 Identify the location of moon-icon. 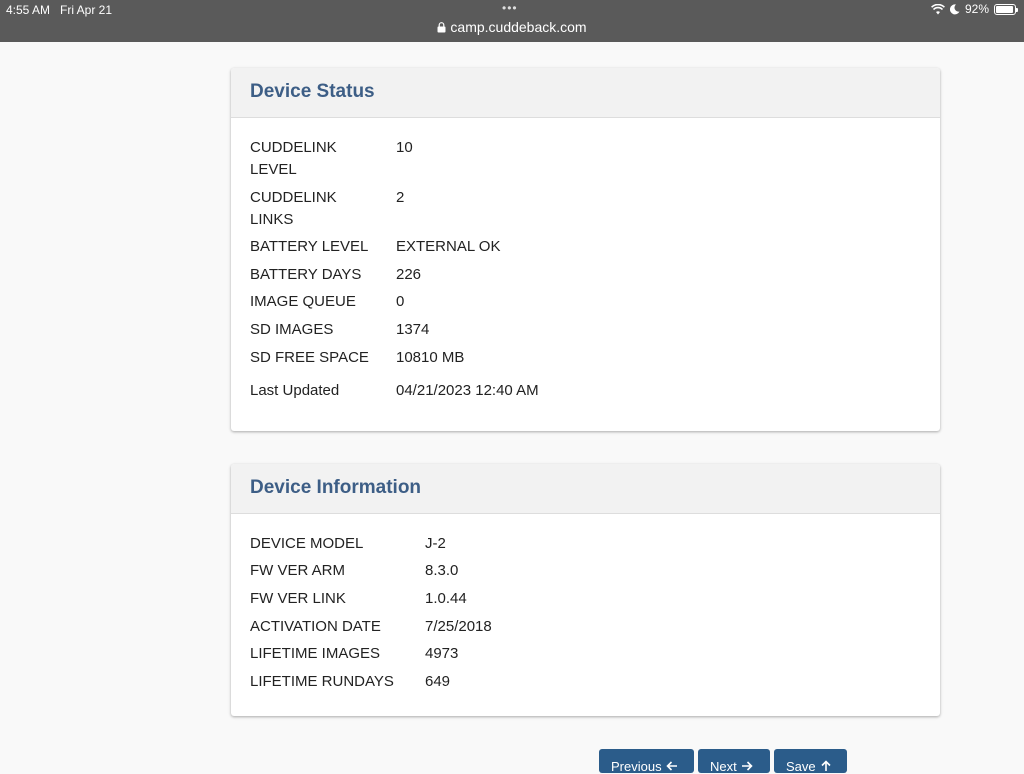
(954, 8).